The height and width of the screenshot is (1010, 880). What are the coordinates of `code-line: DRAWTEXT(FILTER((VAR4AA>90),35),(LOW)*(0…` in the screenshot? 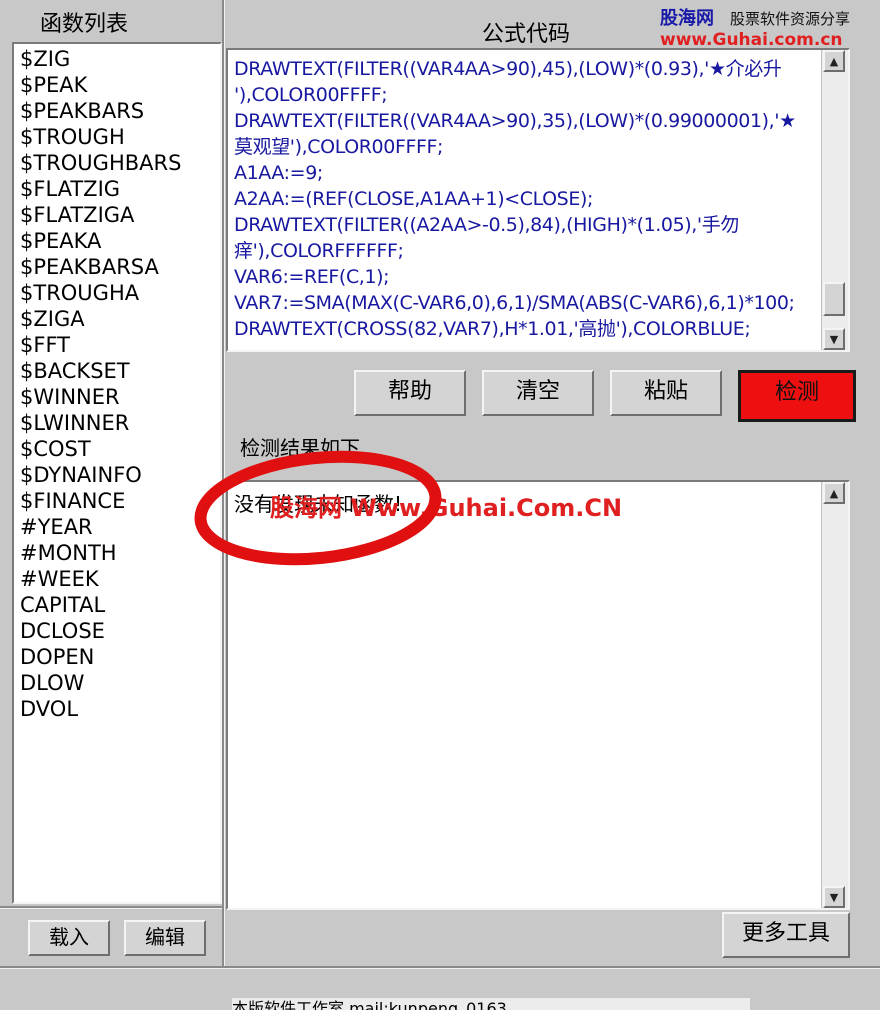 It's located at (515, 121).